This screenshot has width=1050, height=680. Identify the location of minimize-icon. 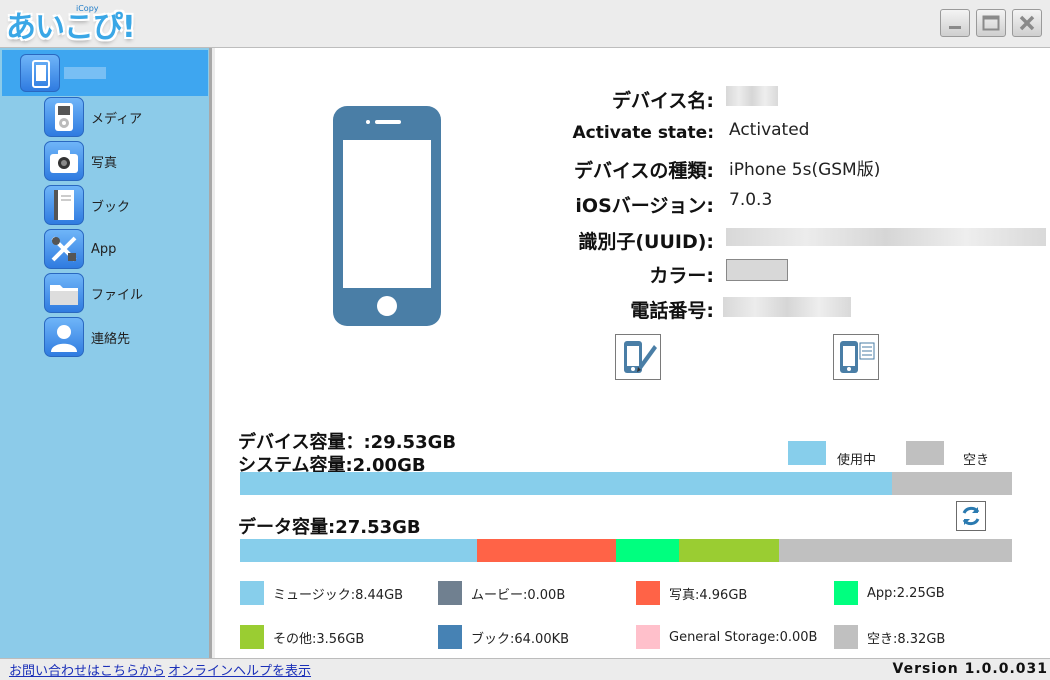
(955, 27).